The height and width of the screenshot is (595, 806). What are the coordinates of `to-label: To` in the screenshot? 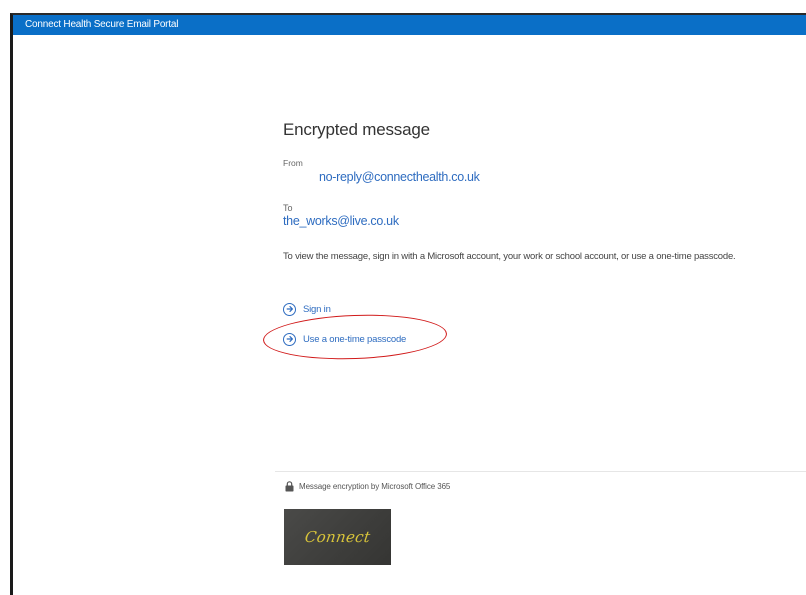 It's located at (288, 208).